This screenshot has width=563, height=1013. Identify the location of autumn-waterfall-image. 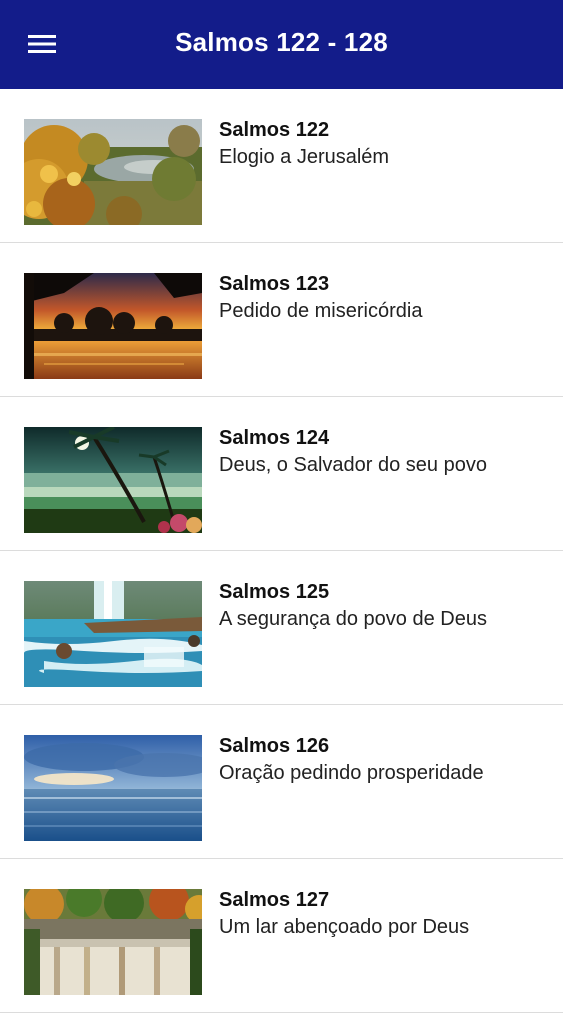
(113, 942).